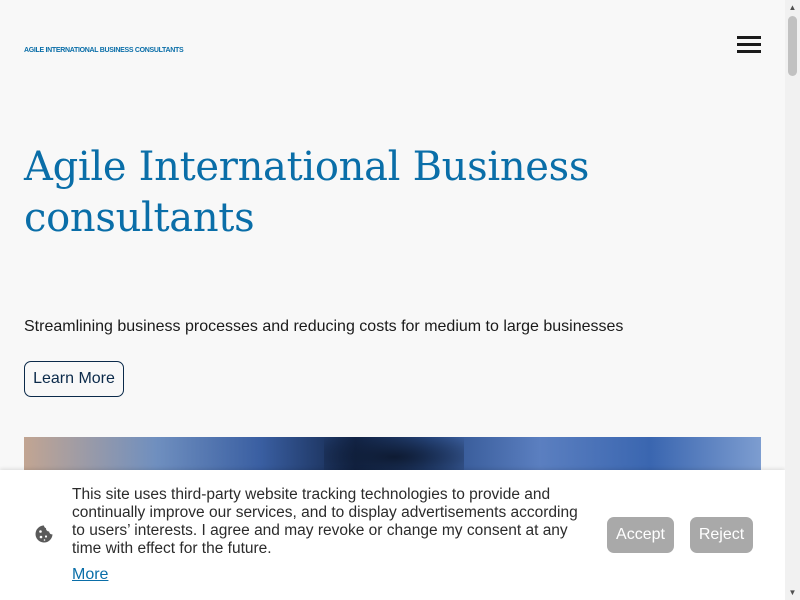  I want to click on site-brand: AGILE INTERNATIONAL BUSINESS CONSULTANTS, so click(104, 50).